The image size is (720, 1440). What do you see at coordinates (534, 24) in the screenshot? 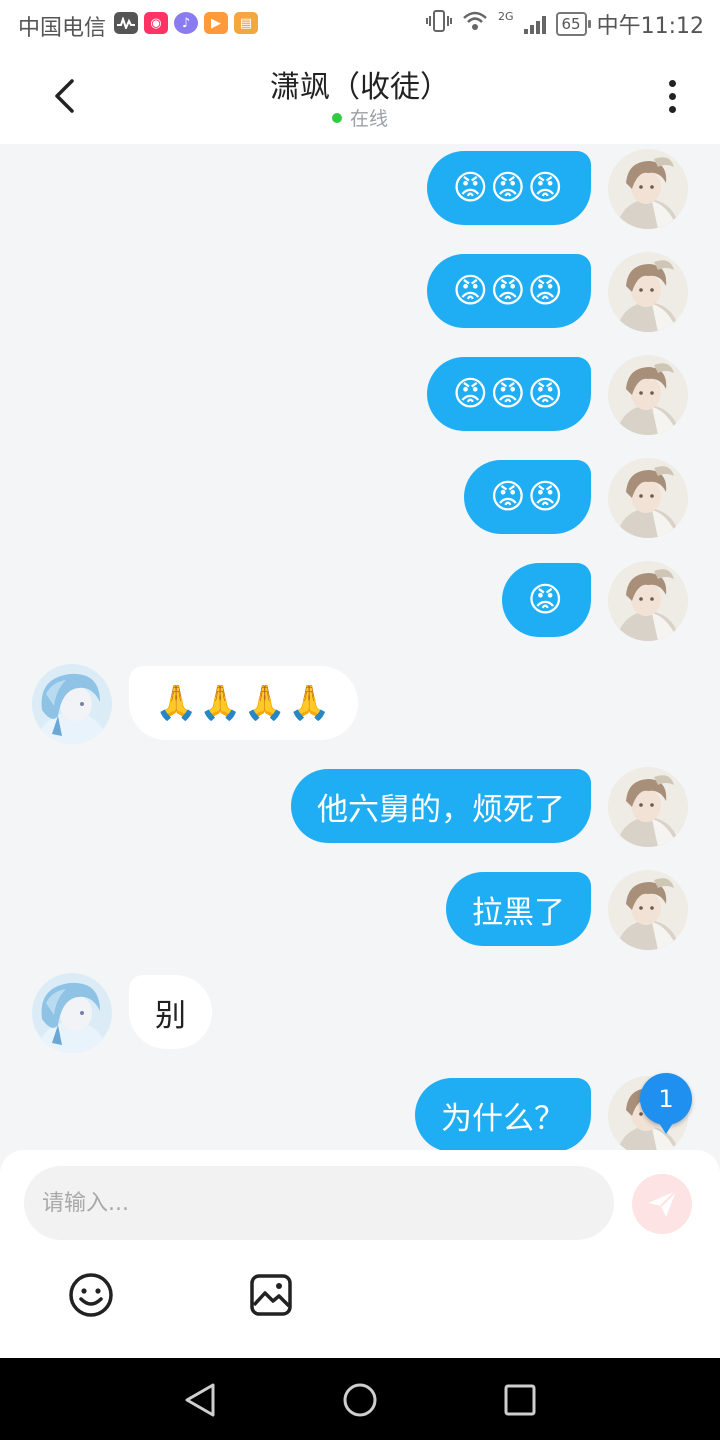
I see `signal-icon` at bounding box center [534, 24].